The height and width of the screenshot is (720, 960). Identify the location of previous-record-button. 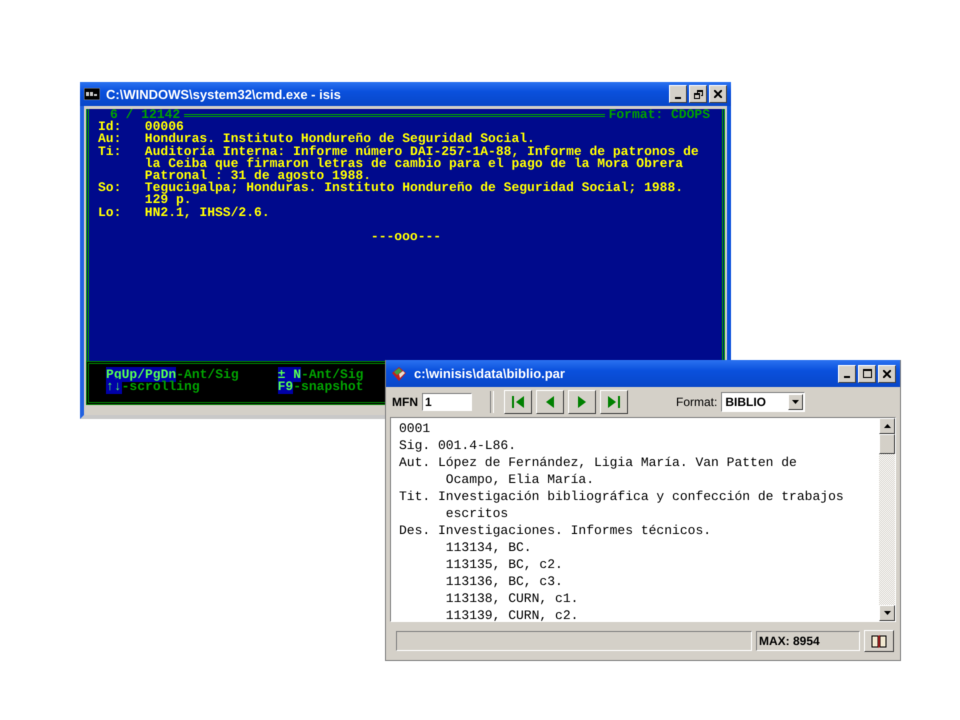
(550, 402).